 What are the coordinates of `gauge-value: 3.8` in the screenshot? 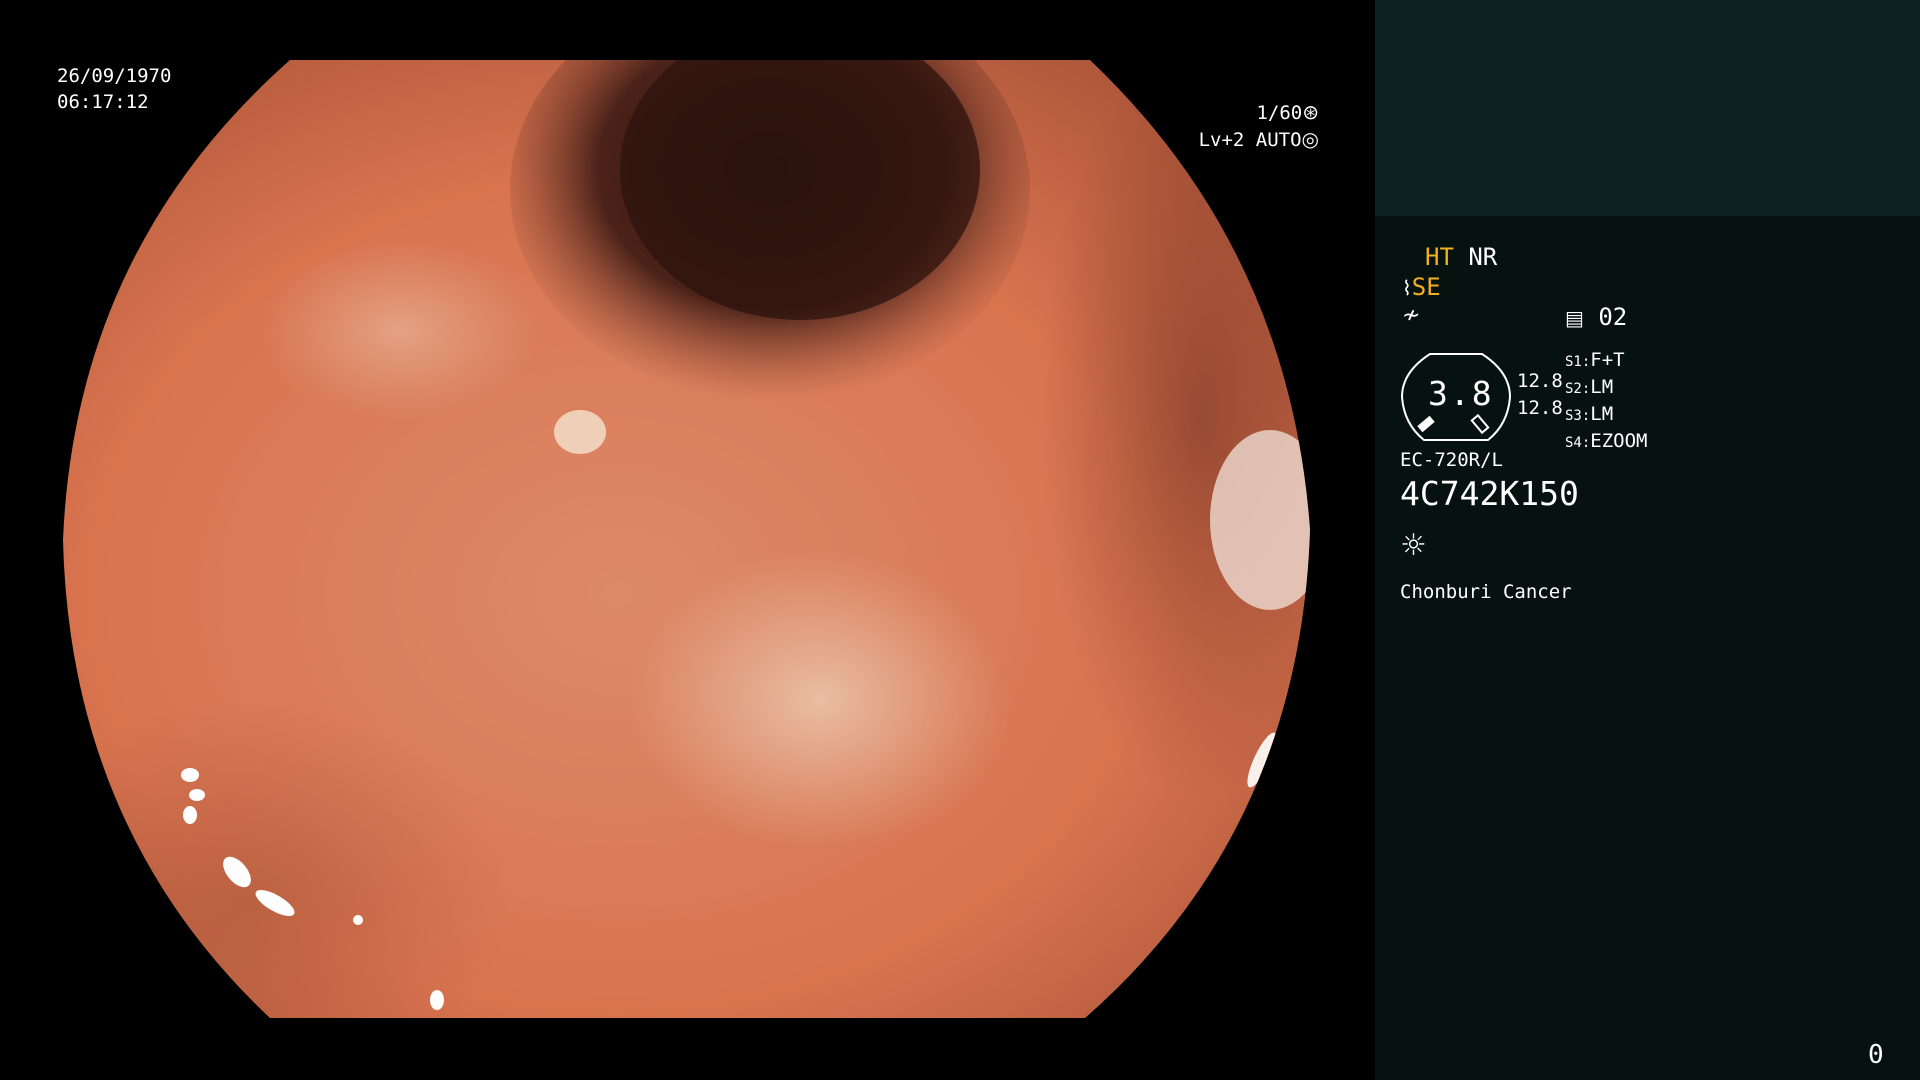 It's located at (1461, 393).